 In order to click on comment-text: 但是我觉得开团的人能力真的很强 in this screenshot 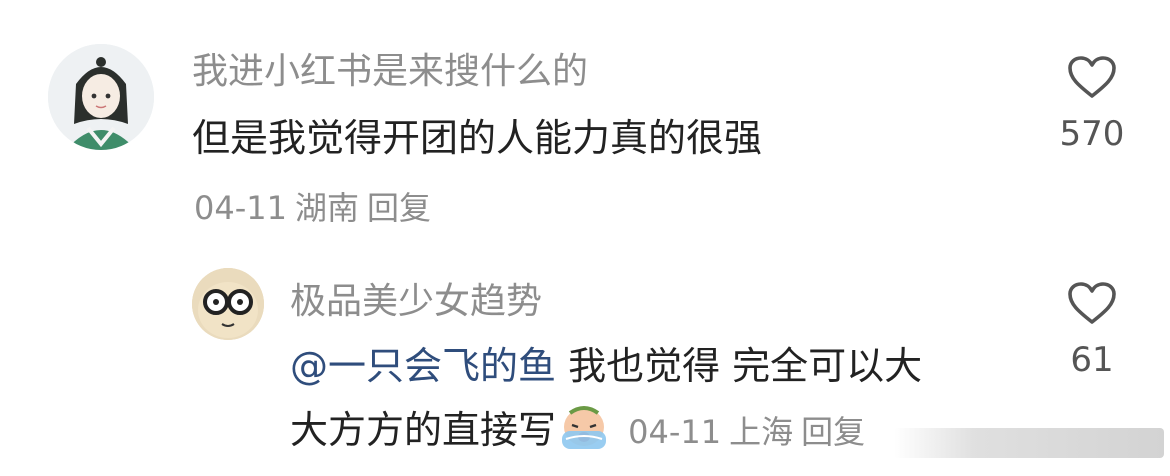, I will do `click(477, 138)`.